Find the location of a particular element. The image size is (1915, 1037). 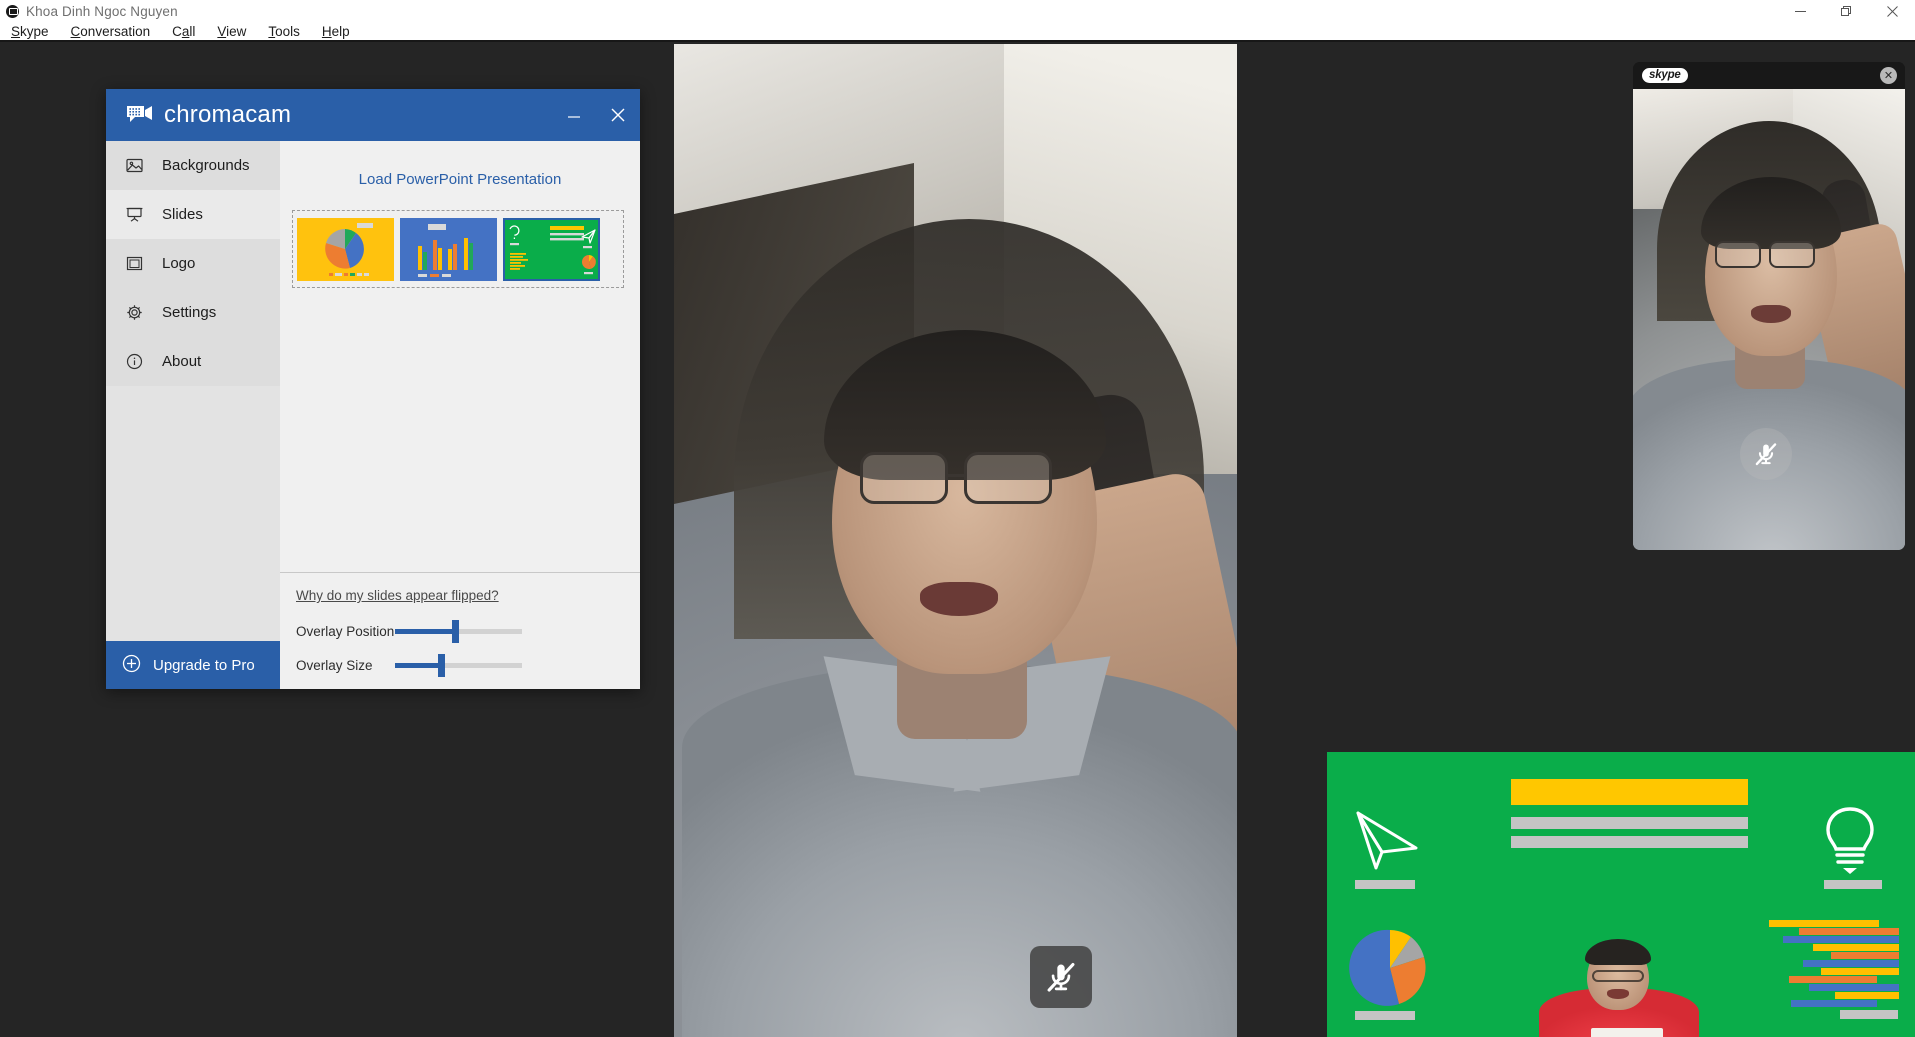

glasses-right is located at coordinates (1008, 478).